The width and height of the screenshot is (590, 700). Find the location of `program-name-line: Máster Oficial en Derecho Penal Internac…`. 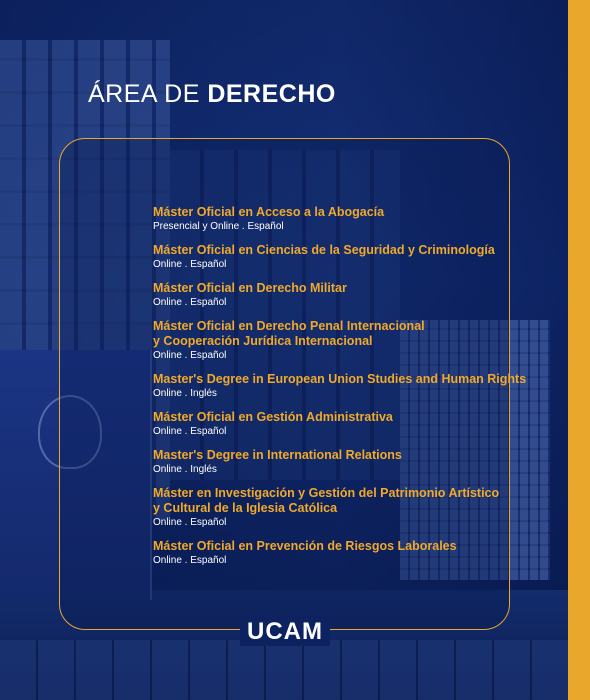

program-name-line: Máster Oficial en Derecho Penal Internac… is located at coordinates (289, 326).